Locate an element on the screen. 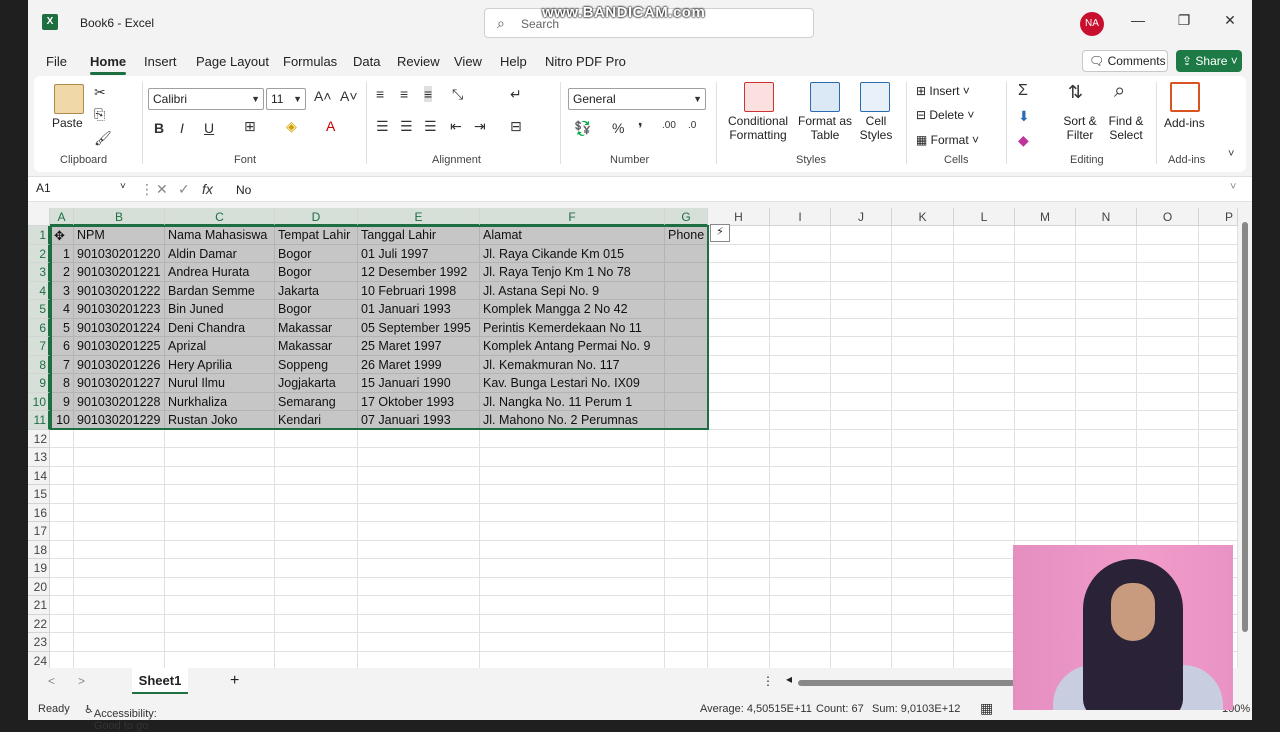 This screenshot has width=1280, height=732. delete-cells-button: ⊟ Delete ˅ is located at coordinates (945, 115).